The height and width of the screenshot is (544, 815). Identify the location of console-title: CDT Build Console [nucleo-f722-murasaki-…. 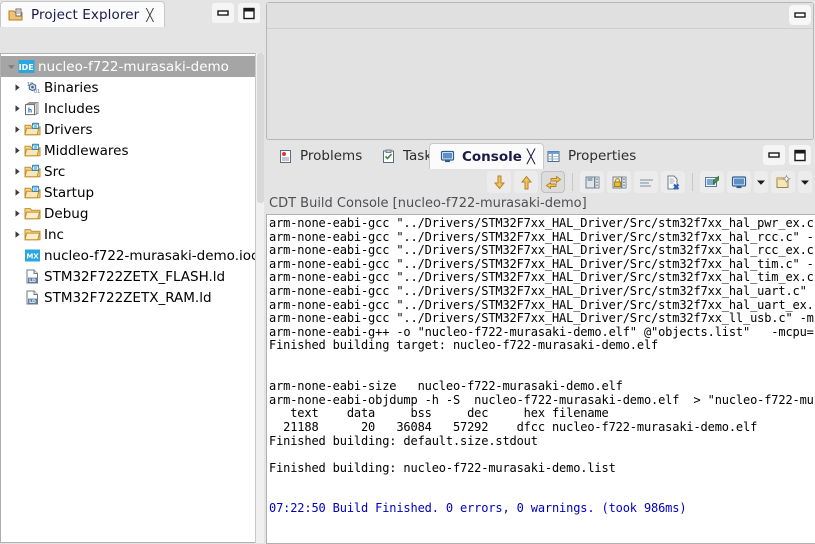
(428, 203).